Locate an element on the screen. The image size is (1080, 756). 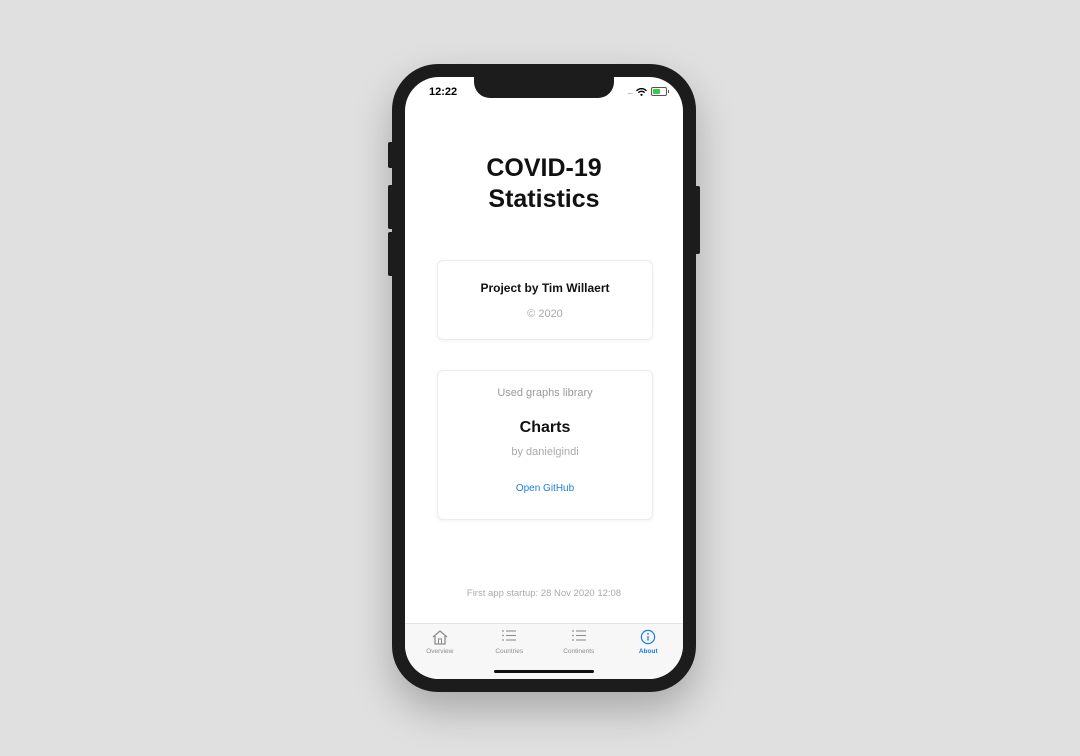
library-author: by danielgindi is located at coordinates (545, 452).